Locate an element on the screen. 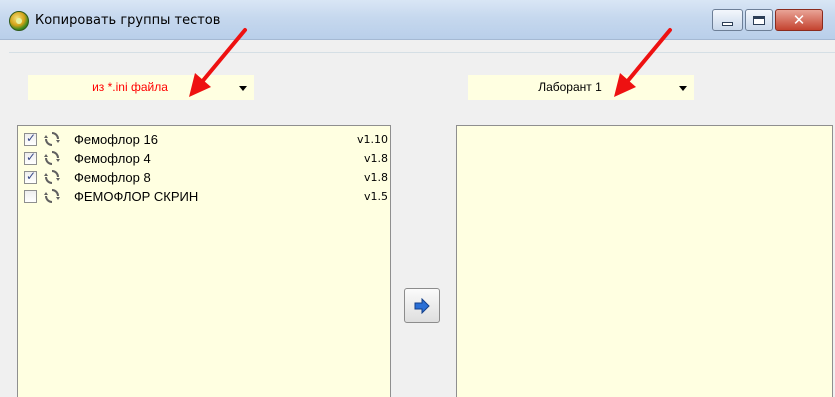  minimize-button is located at coordinates (727, 20).